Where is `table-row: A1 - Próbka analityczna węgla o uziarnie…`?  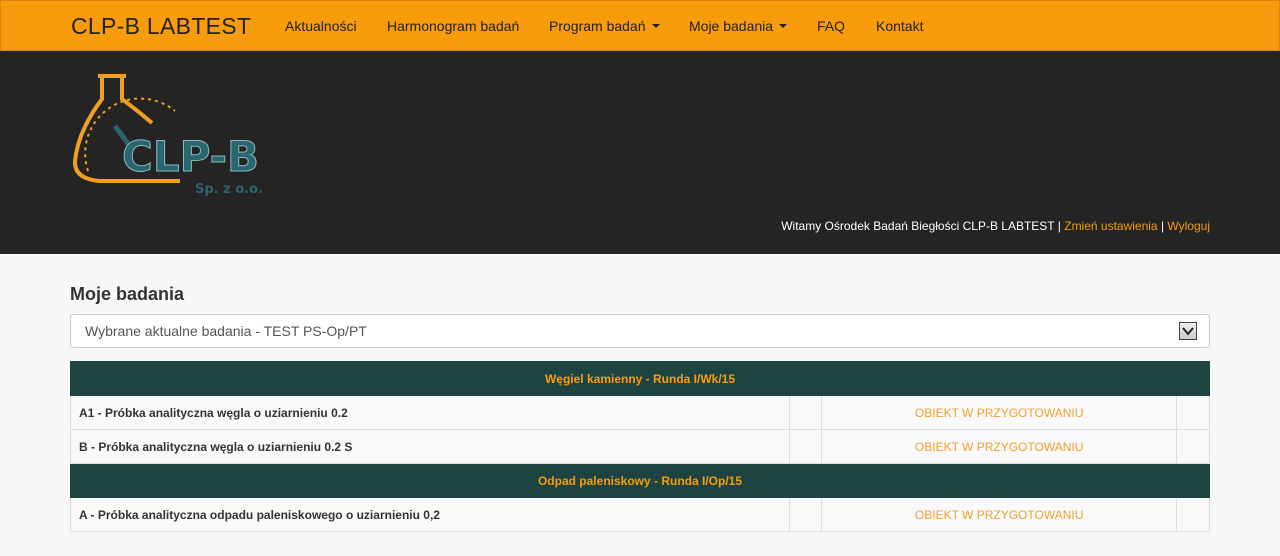
table-row: A1 - Próbka analityczna węgla o uziarnie… is located at coordinates (639, 412).